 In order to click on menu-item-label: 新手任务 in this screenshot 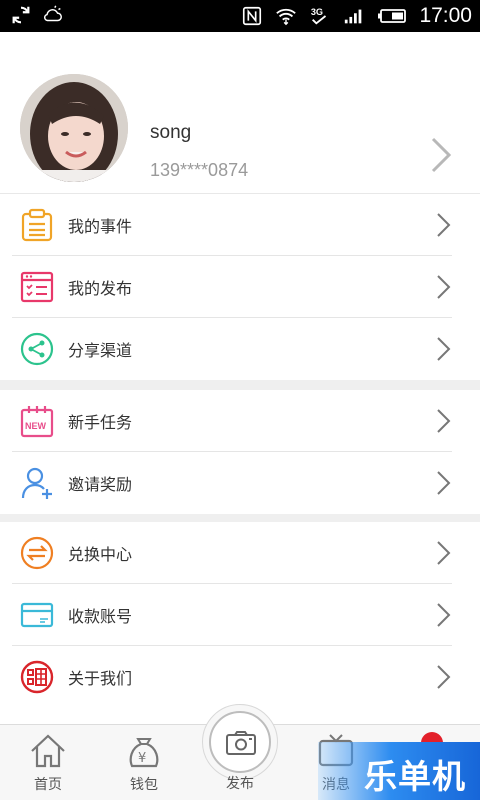, I will do `click(100, 422)`.